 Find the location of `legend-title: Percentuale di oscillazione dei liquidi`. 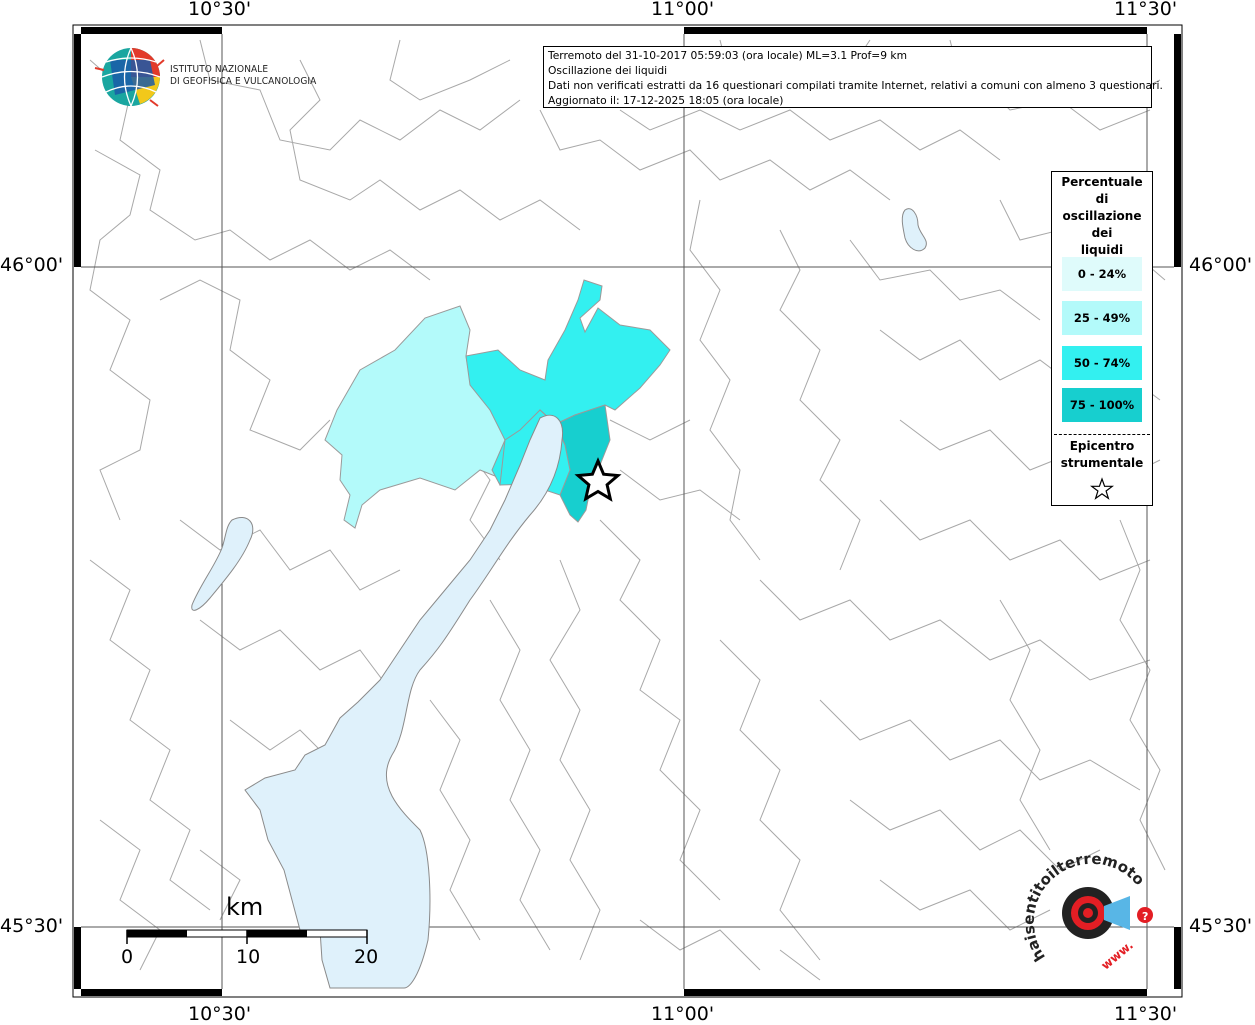

legend-title: Percentuale di oscillazione dei liquidi is located at coordinates (1102, 216).